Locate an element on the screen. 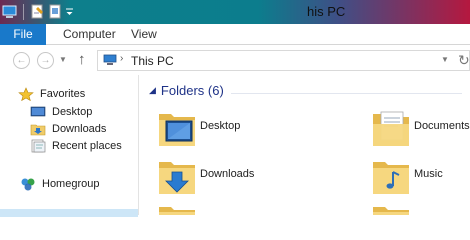 Image resolution: width=470 pixels, height=240 pixels. documents-folder-icon is located at coordinates (391, 128).